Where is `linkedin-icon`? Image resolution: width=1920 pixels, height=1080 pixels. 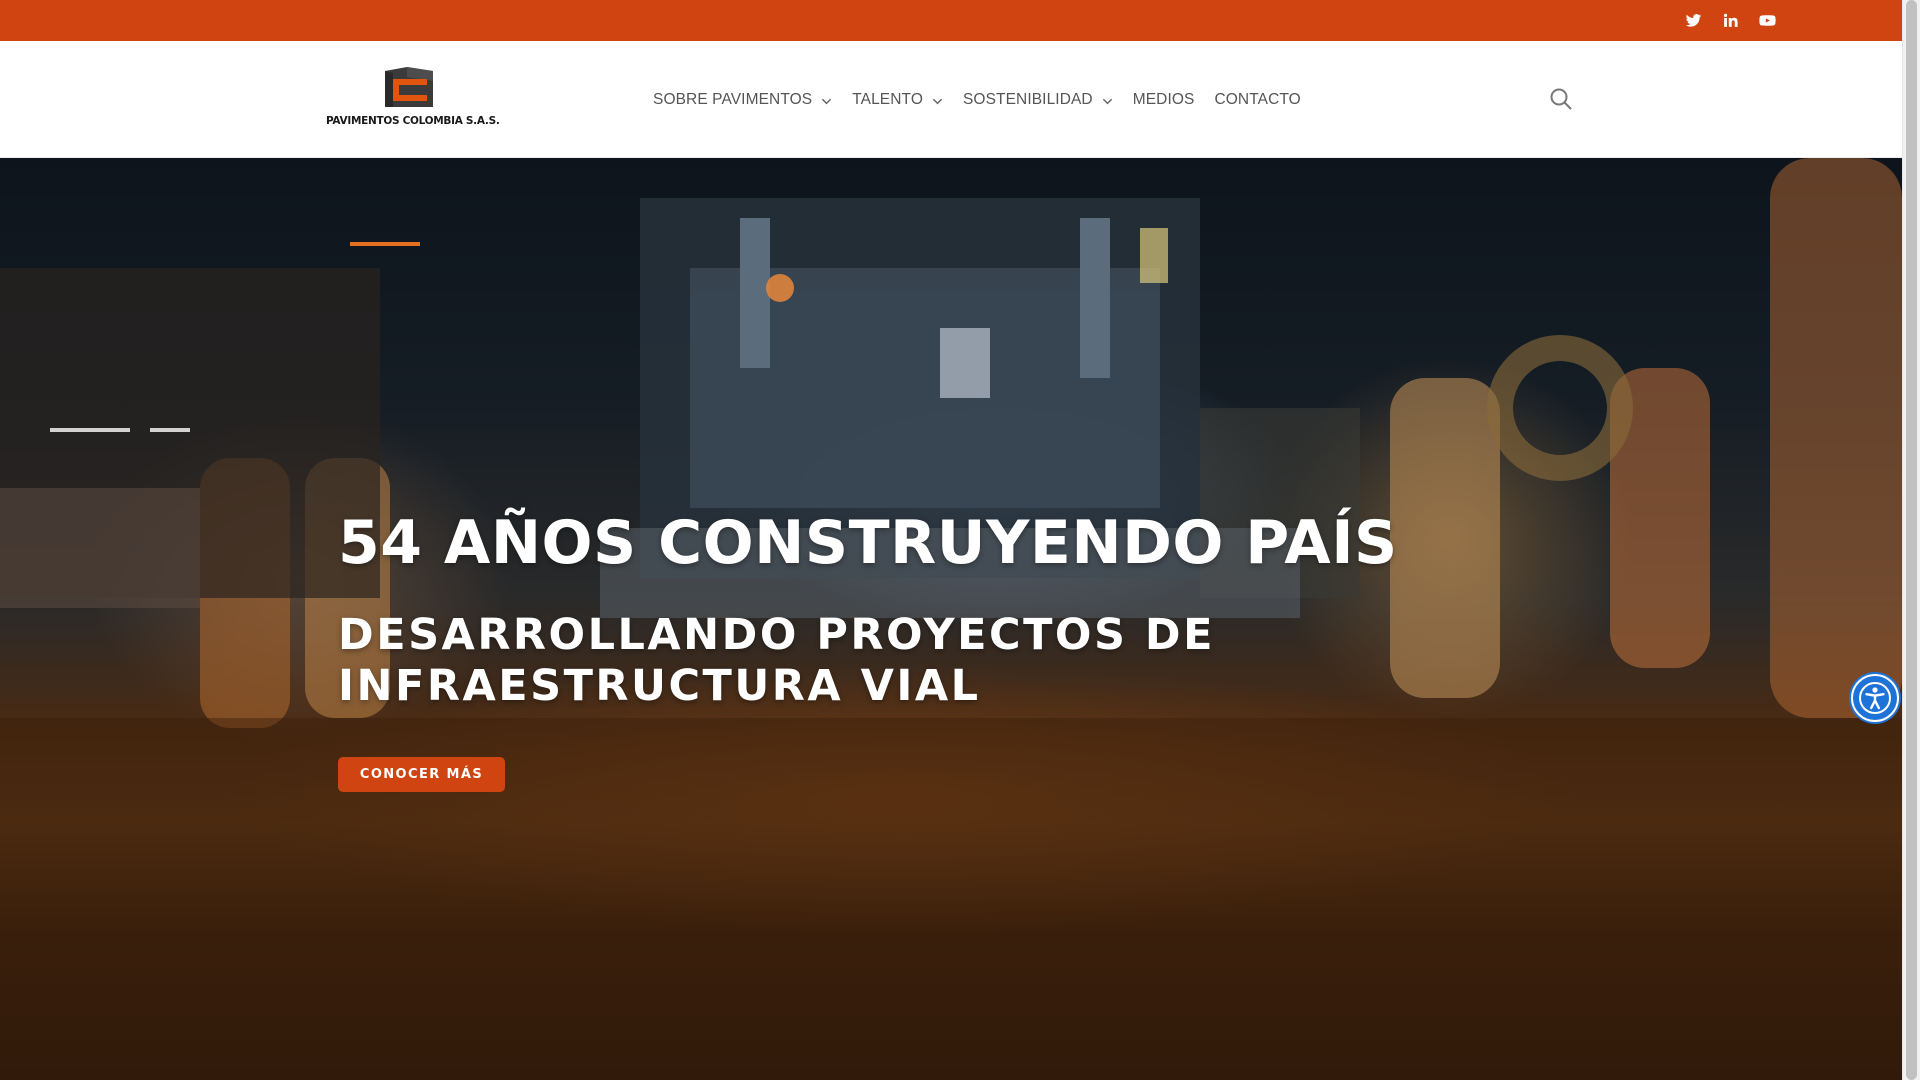 linkedin-icon is located at coordinates (1730, 21).